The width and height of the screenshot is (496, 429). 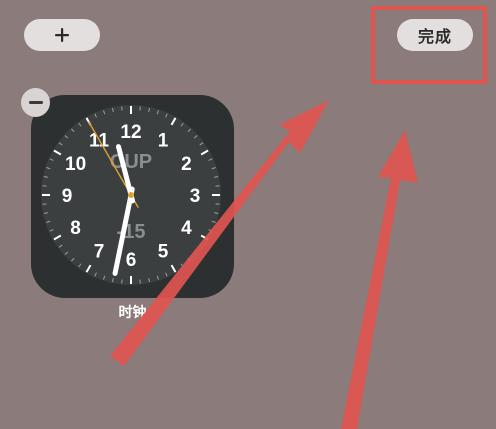 I want to click on clock-numeral: 9, so click(x=67, y=196).